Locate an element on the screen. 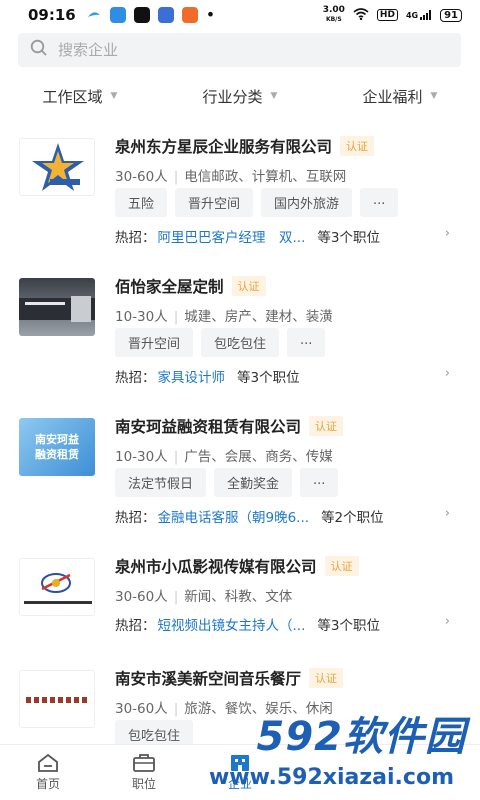 This screenshot has width=480, height=800. status-time: 09:16 is located at coordinates (52, 15).